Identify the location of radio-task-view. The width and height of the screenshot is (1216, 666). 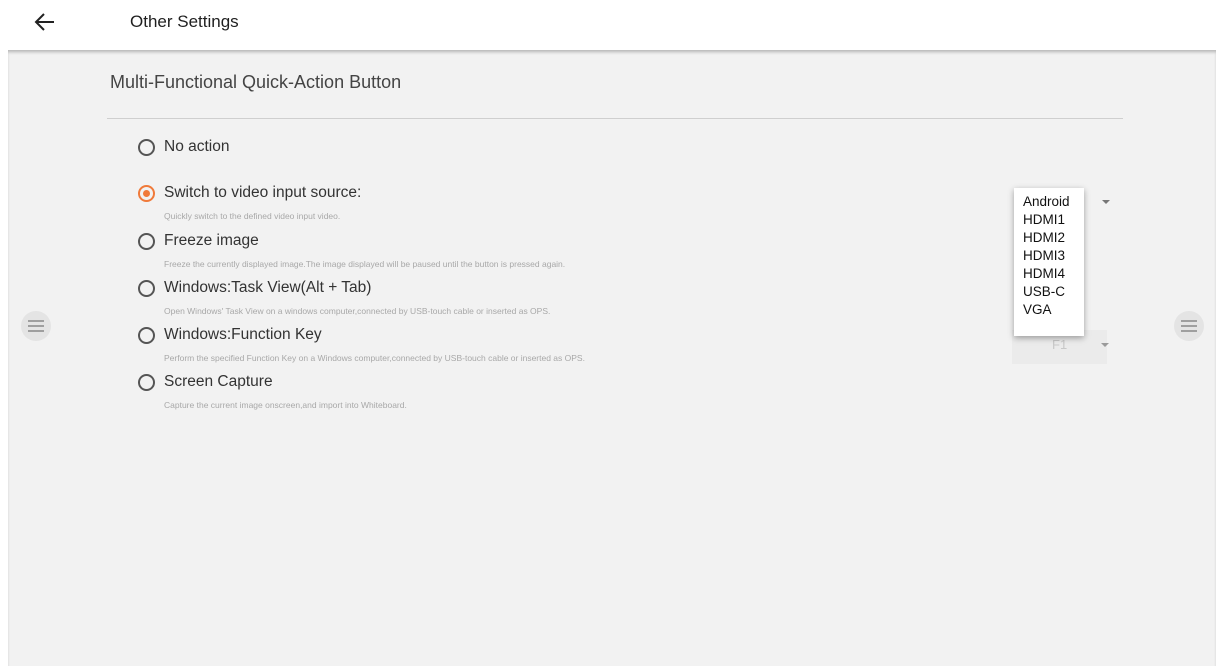
(146, 288).